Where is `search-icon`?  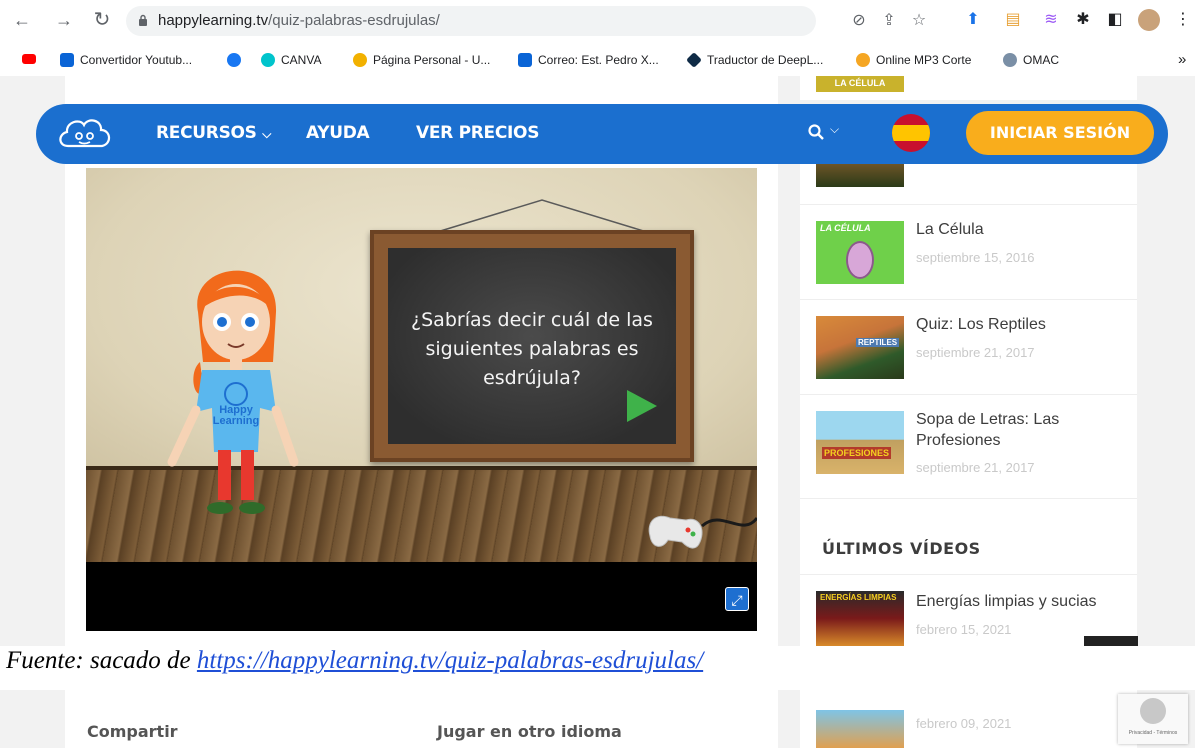
search-icon is located at coordinates (816, 132).